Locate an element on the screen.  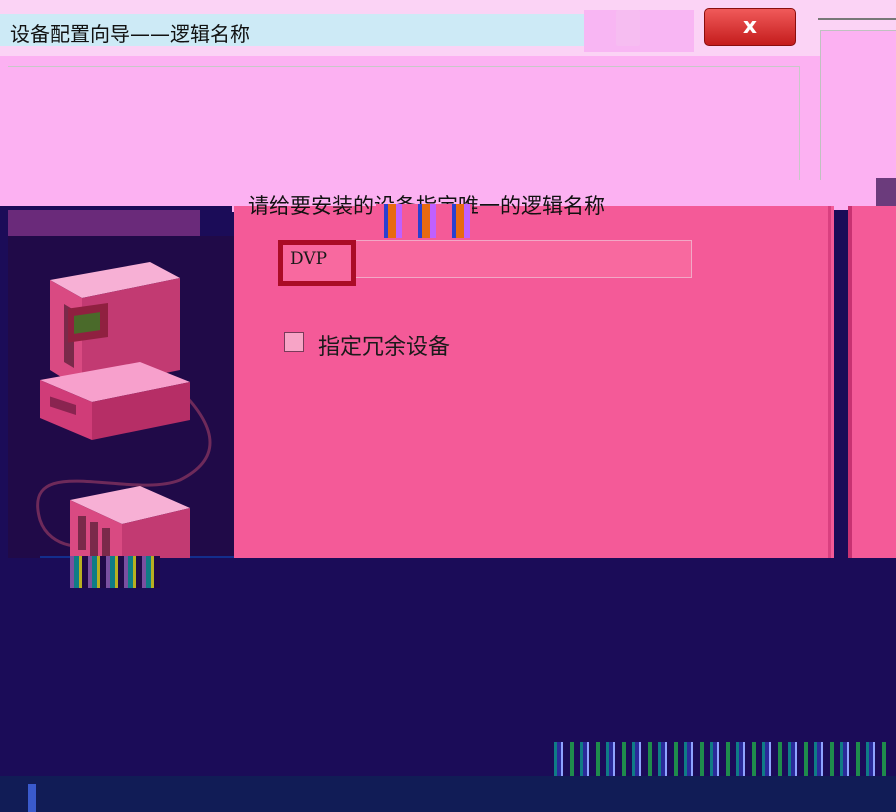
logical-name-value: DVP is located at coordinates (308, 259).